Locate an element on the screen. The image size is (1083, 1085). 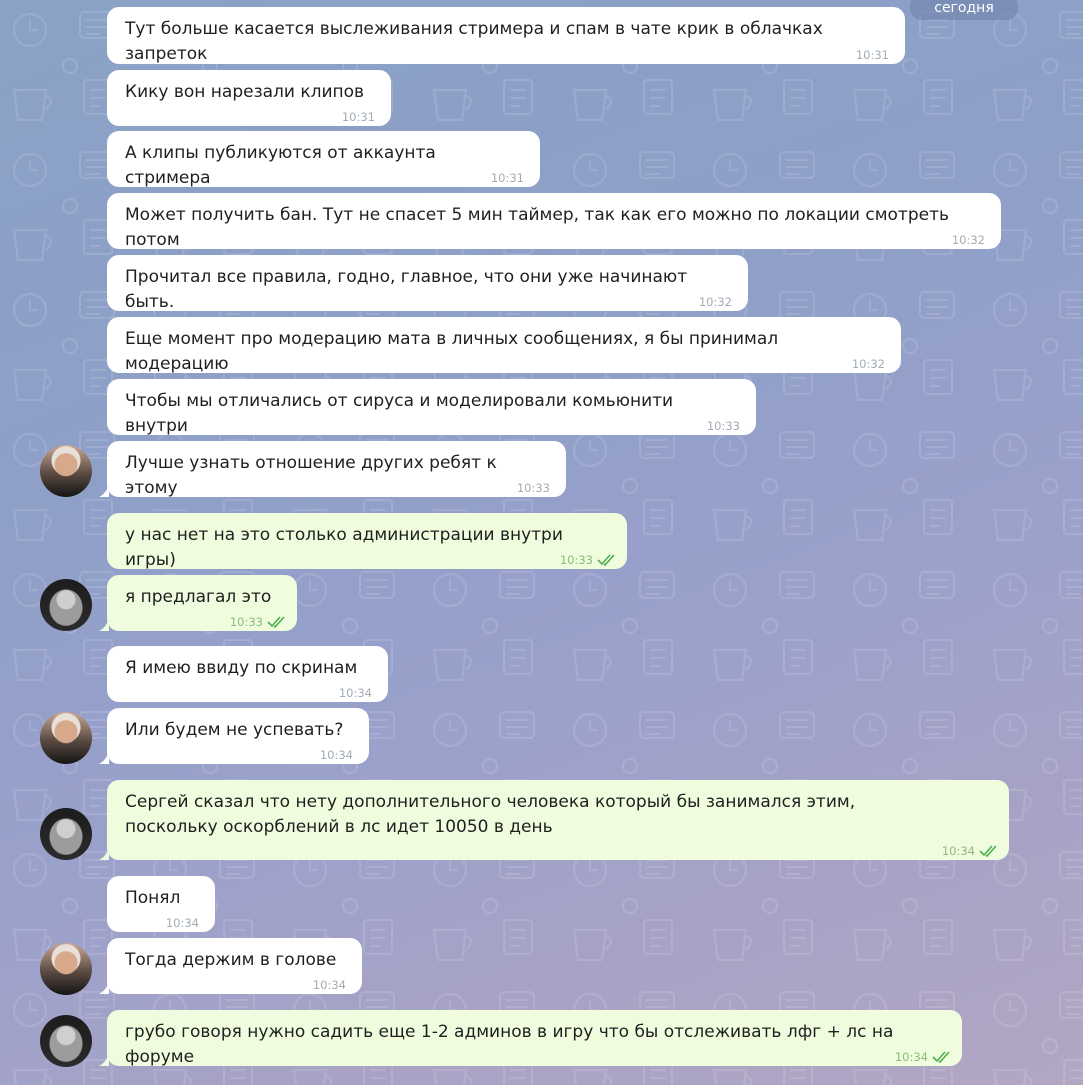
message-bubble: Тогда держим в голове 10:34 is located at coordinates (230, 966).